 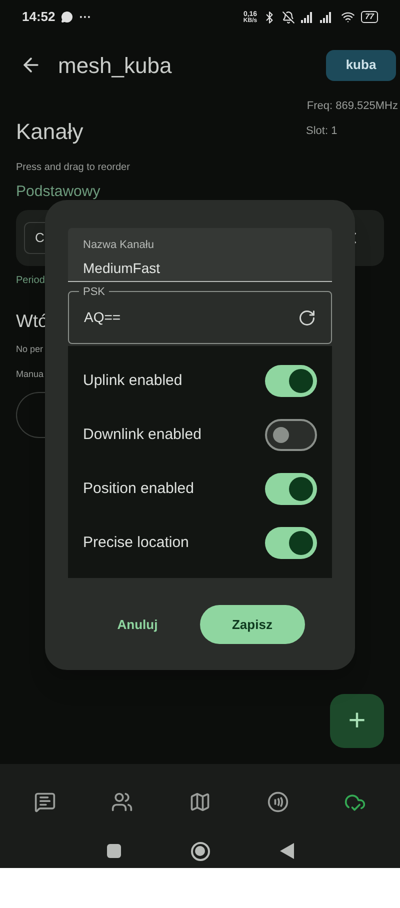 I want to click on back-triangle-icon, so click(x=287, y=851).